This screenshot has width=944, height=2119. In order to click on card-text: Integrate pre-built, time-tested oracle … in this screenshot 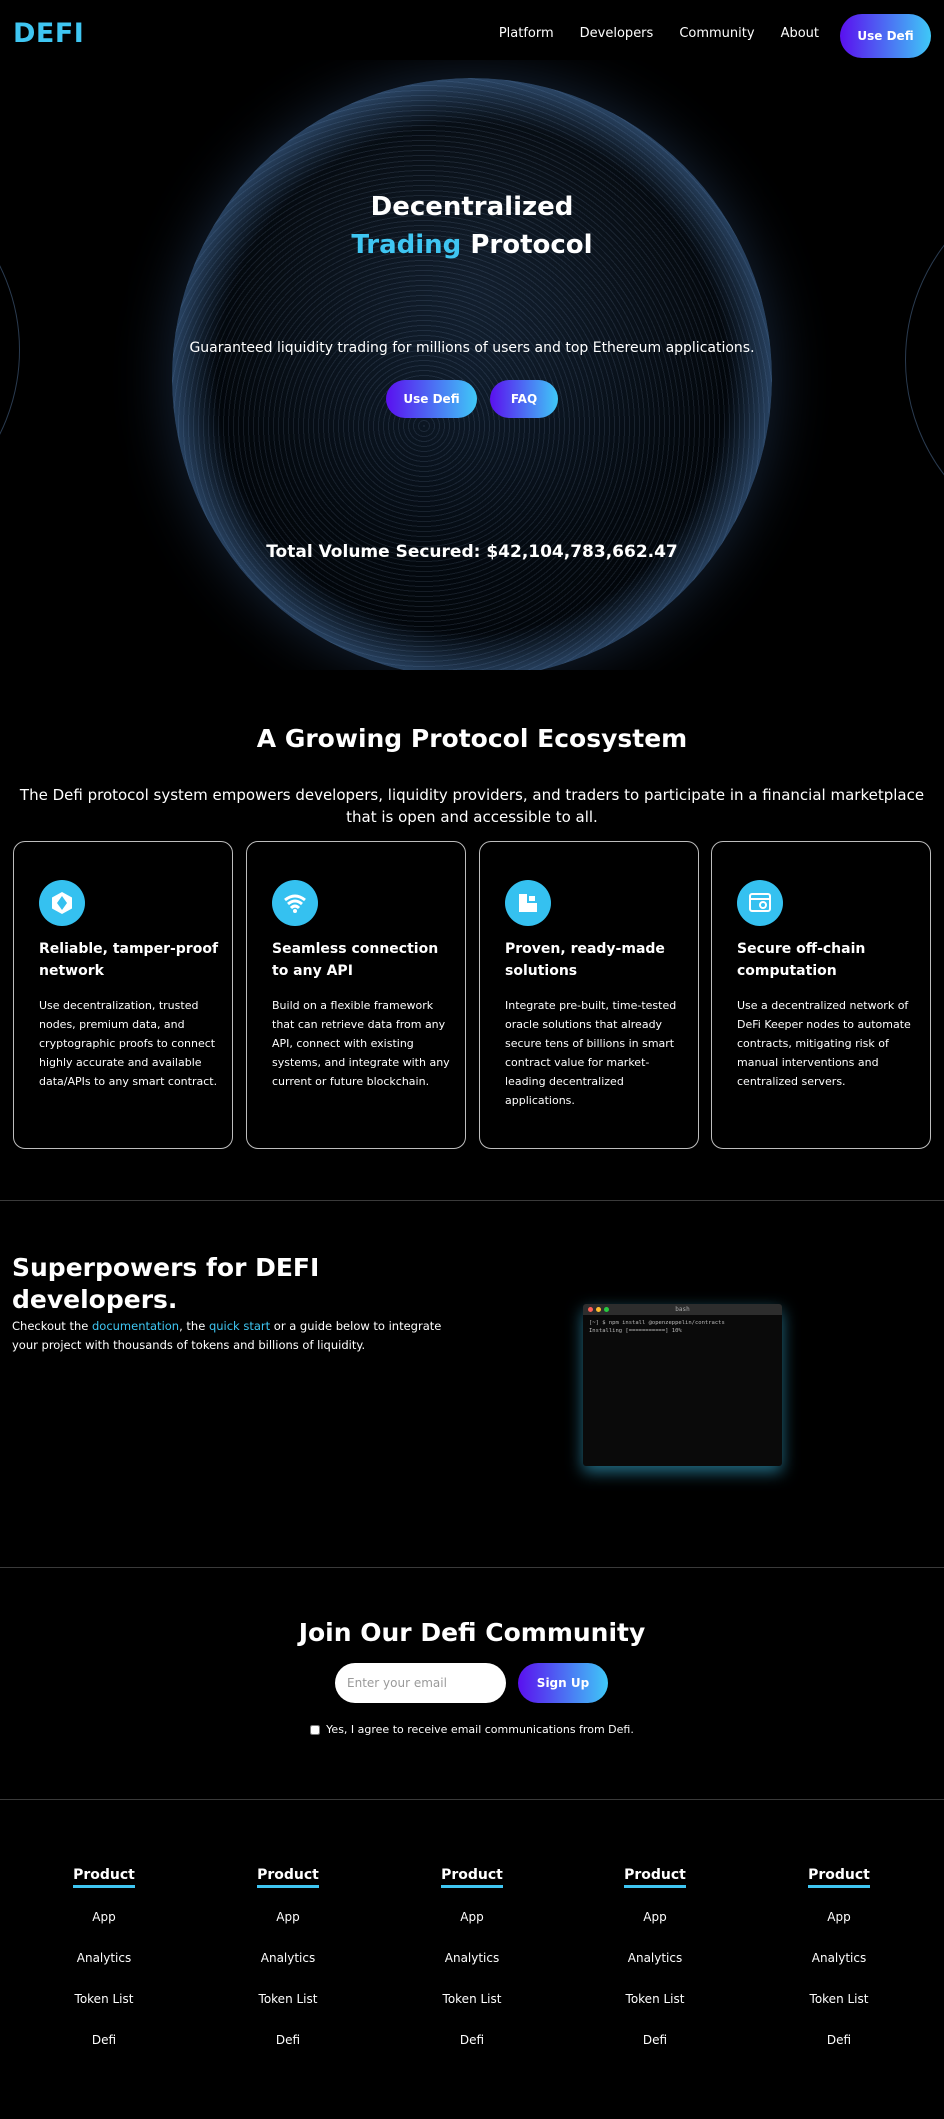, I will do `click(591, 1053)`.